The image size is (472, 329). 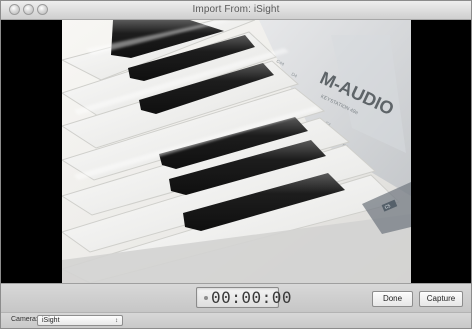 I want to click on timer-display: 00:00:00, so click(x=244, y=297).